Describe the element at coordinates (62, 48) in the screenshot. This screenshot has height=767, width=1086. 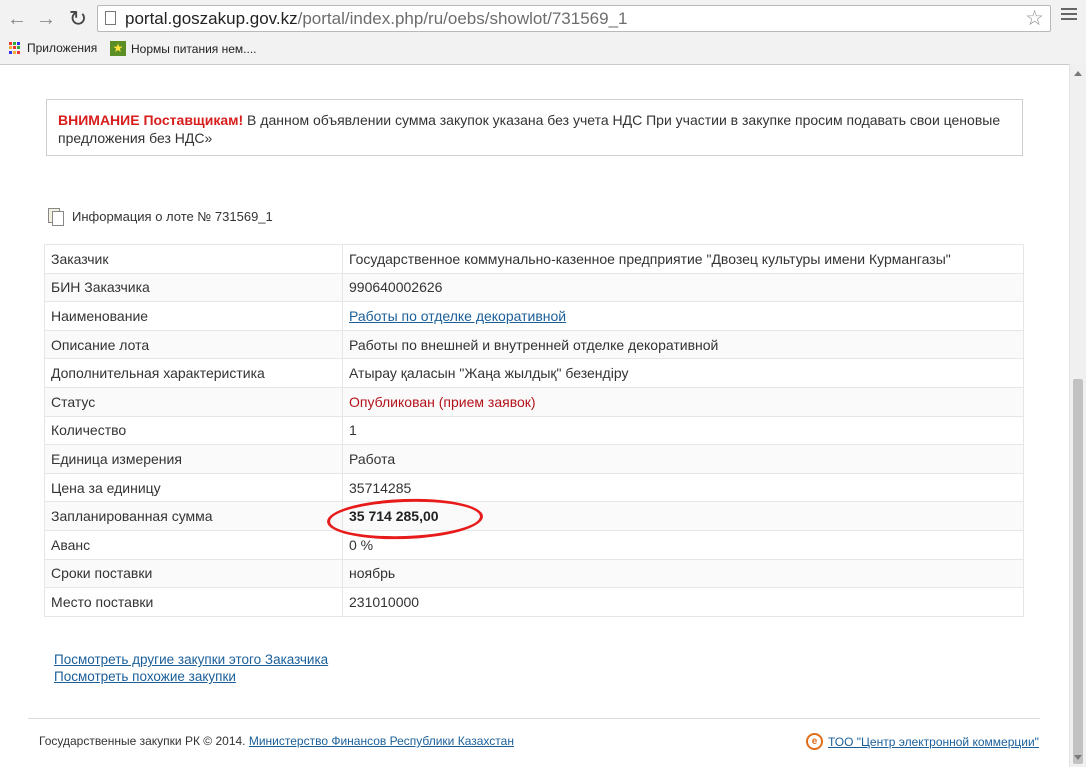
I see `bookmark-apps-label: Приложения` at that location.